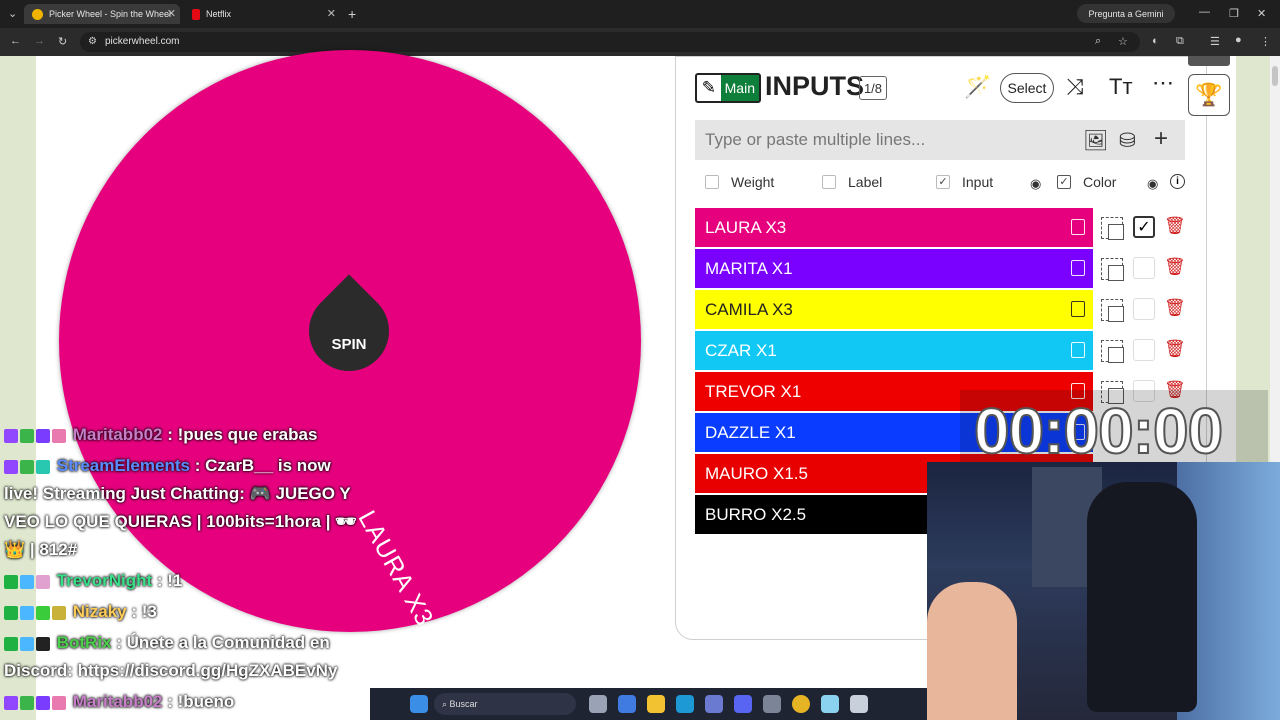  What do you see at coordinates (262, 465) in the screenshot?
I see `chat-text: : CzarB__ is now` at bounding box center [262, 465].